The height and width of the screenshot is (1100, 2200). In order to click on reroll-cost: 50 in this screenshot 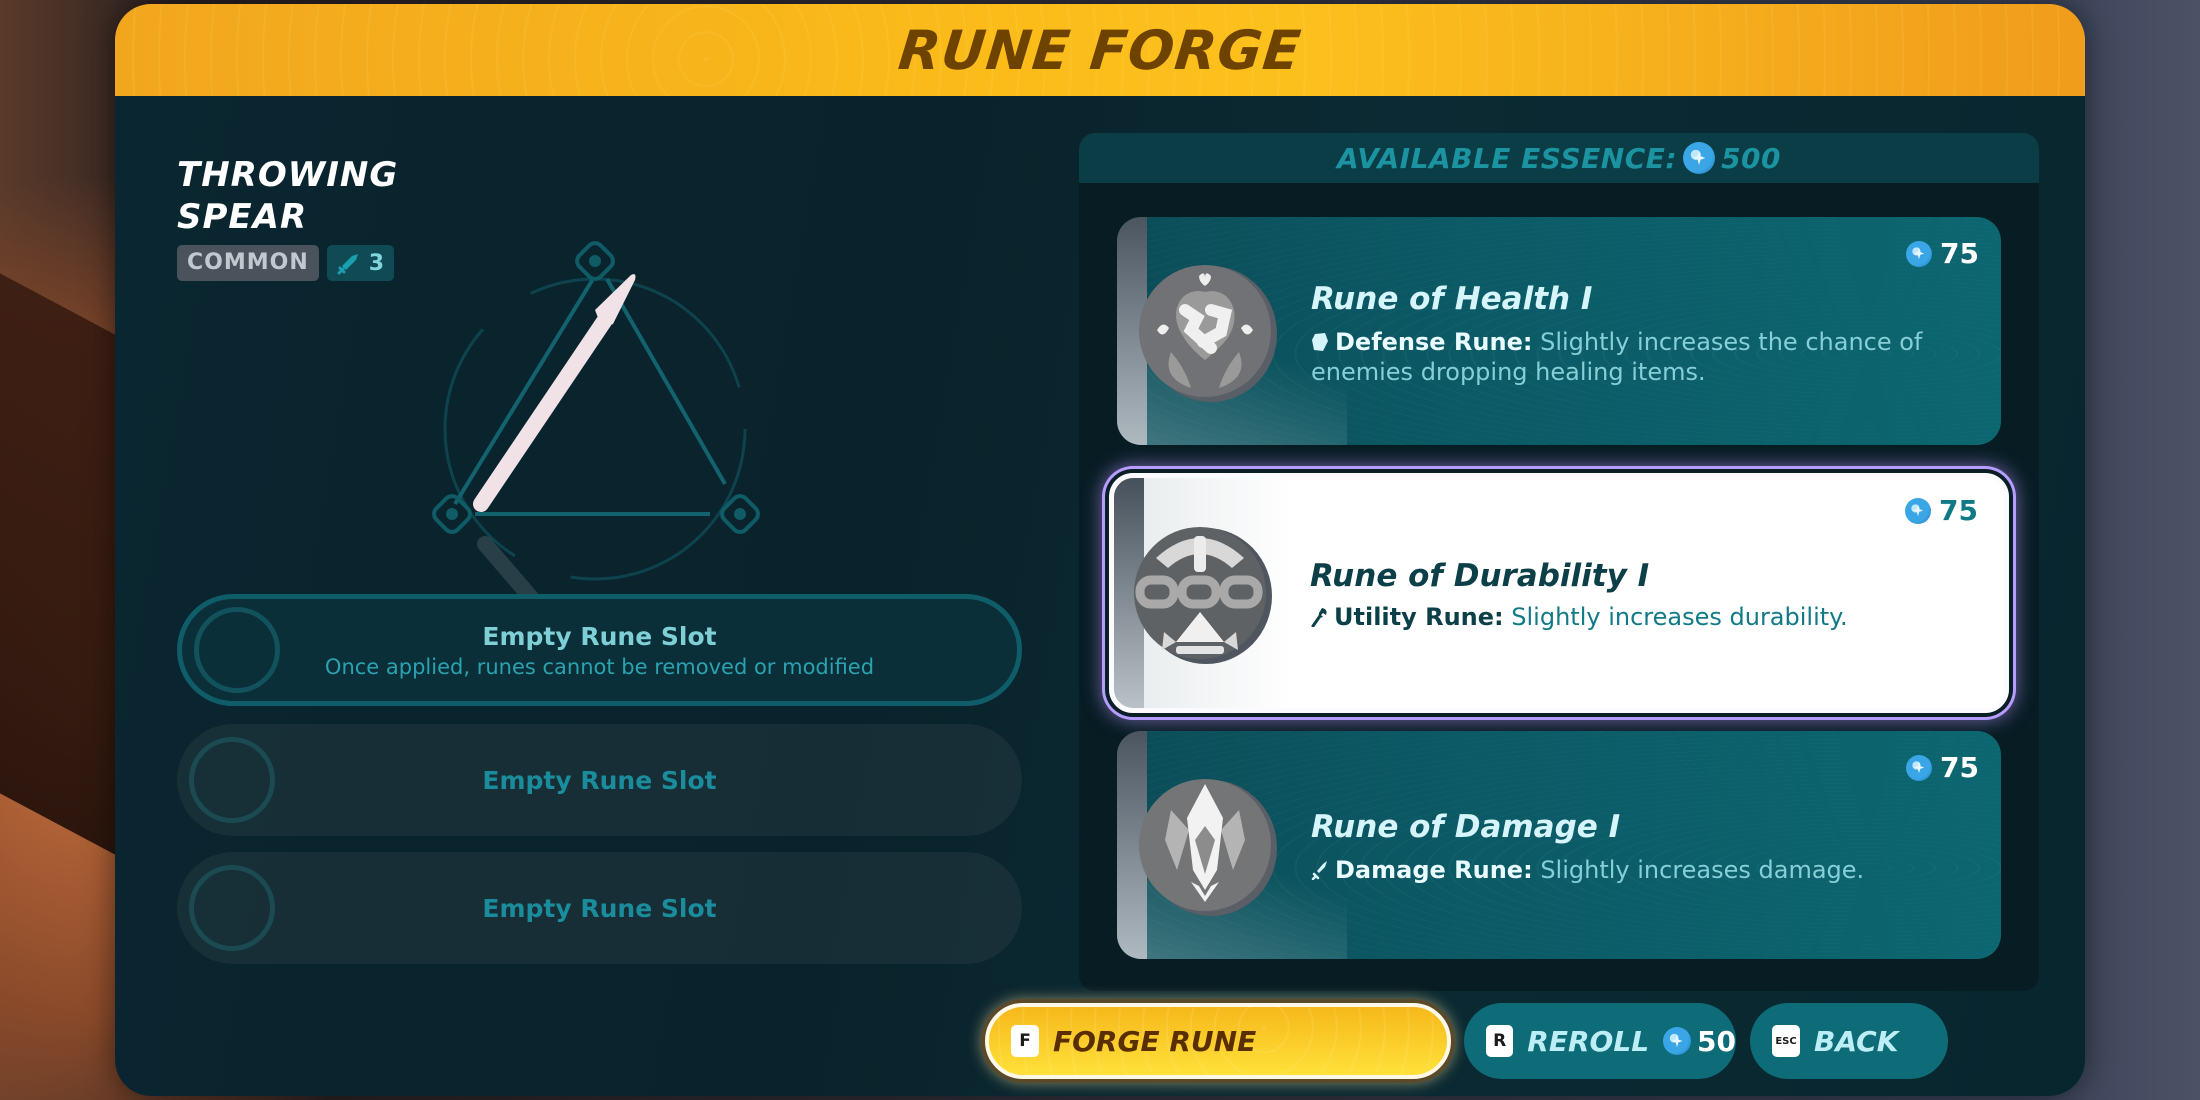, I will do `click(1699, 1041)`.